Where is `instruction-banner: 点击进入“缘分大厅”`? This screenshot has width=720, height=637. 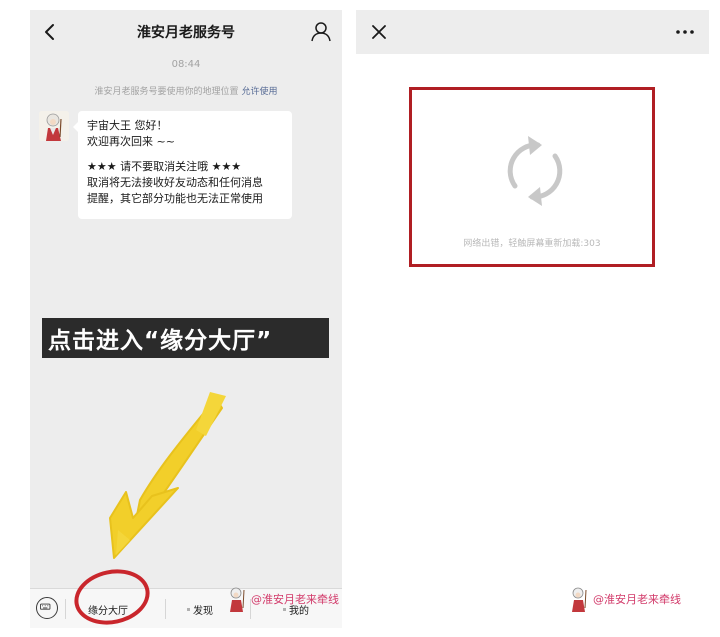
instruction-banner: 点击进入“缘分大厅” is located at coordinates (185, 338).